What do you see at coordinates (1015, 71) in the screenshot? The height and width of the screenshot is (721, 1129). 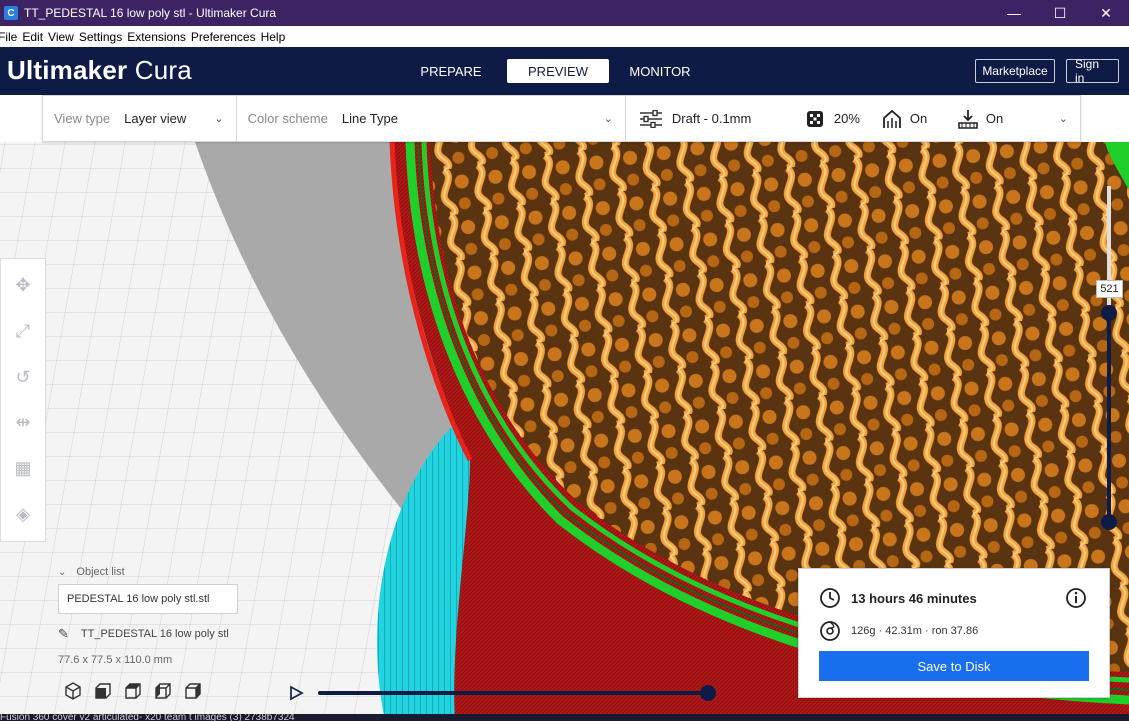 I see `marketplace-button: Marketplace` at bounding box center [1015, 71].